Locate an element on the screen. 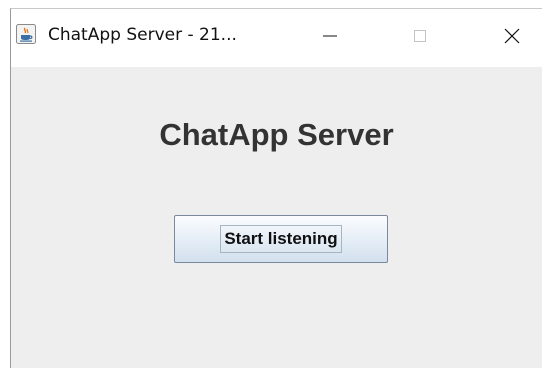 The width and height of the screenshot is (542, 368). close-icon is located at coordinates (512, 36).